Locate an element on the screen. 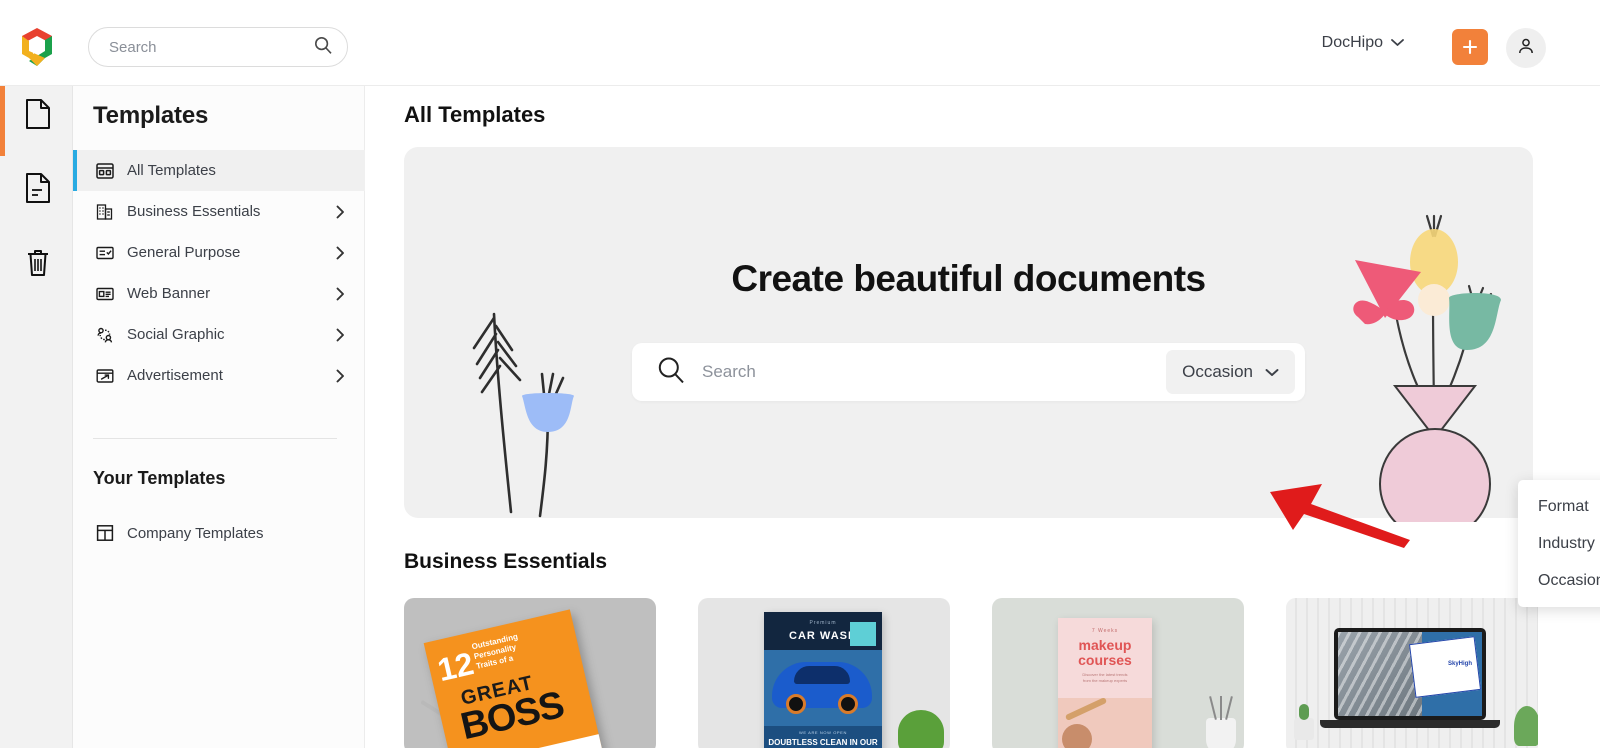 This screenshot has width=1600, height=748. car-illustration is located at coordinates (822, 688).